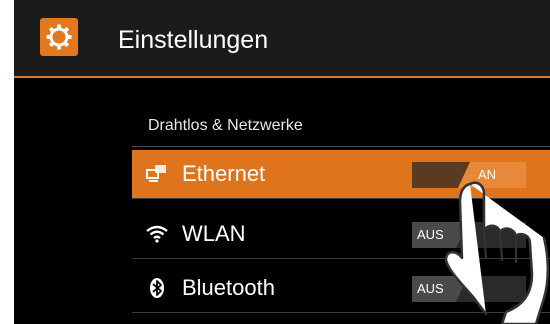  What do you see at coordinates (157, 288) in the screenshot?
I see `bluetooth-icon` at bounding box center [157, 288].